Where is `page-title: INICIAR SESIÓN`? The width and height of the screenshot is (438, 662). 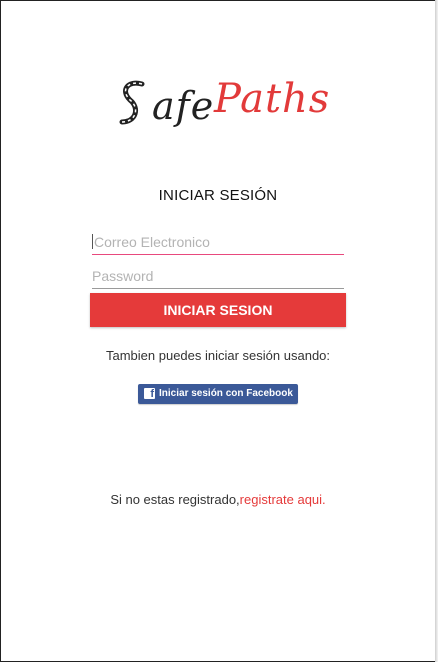 page-title: INICIAR SESIÓN is located at coordinates (218, 195).